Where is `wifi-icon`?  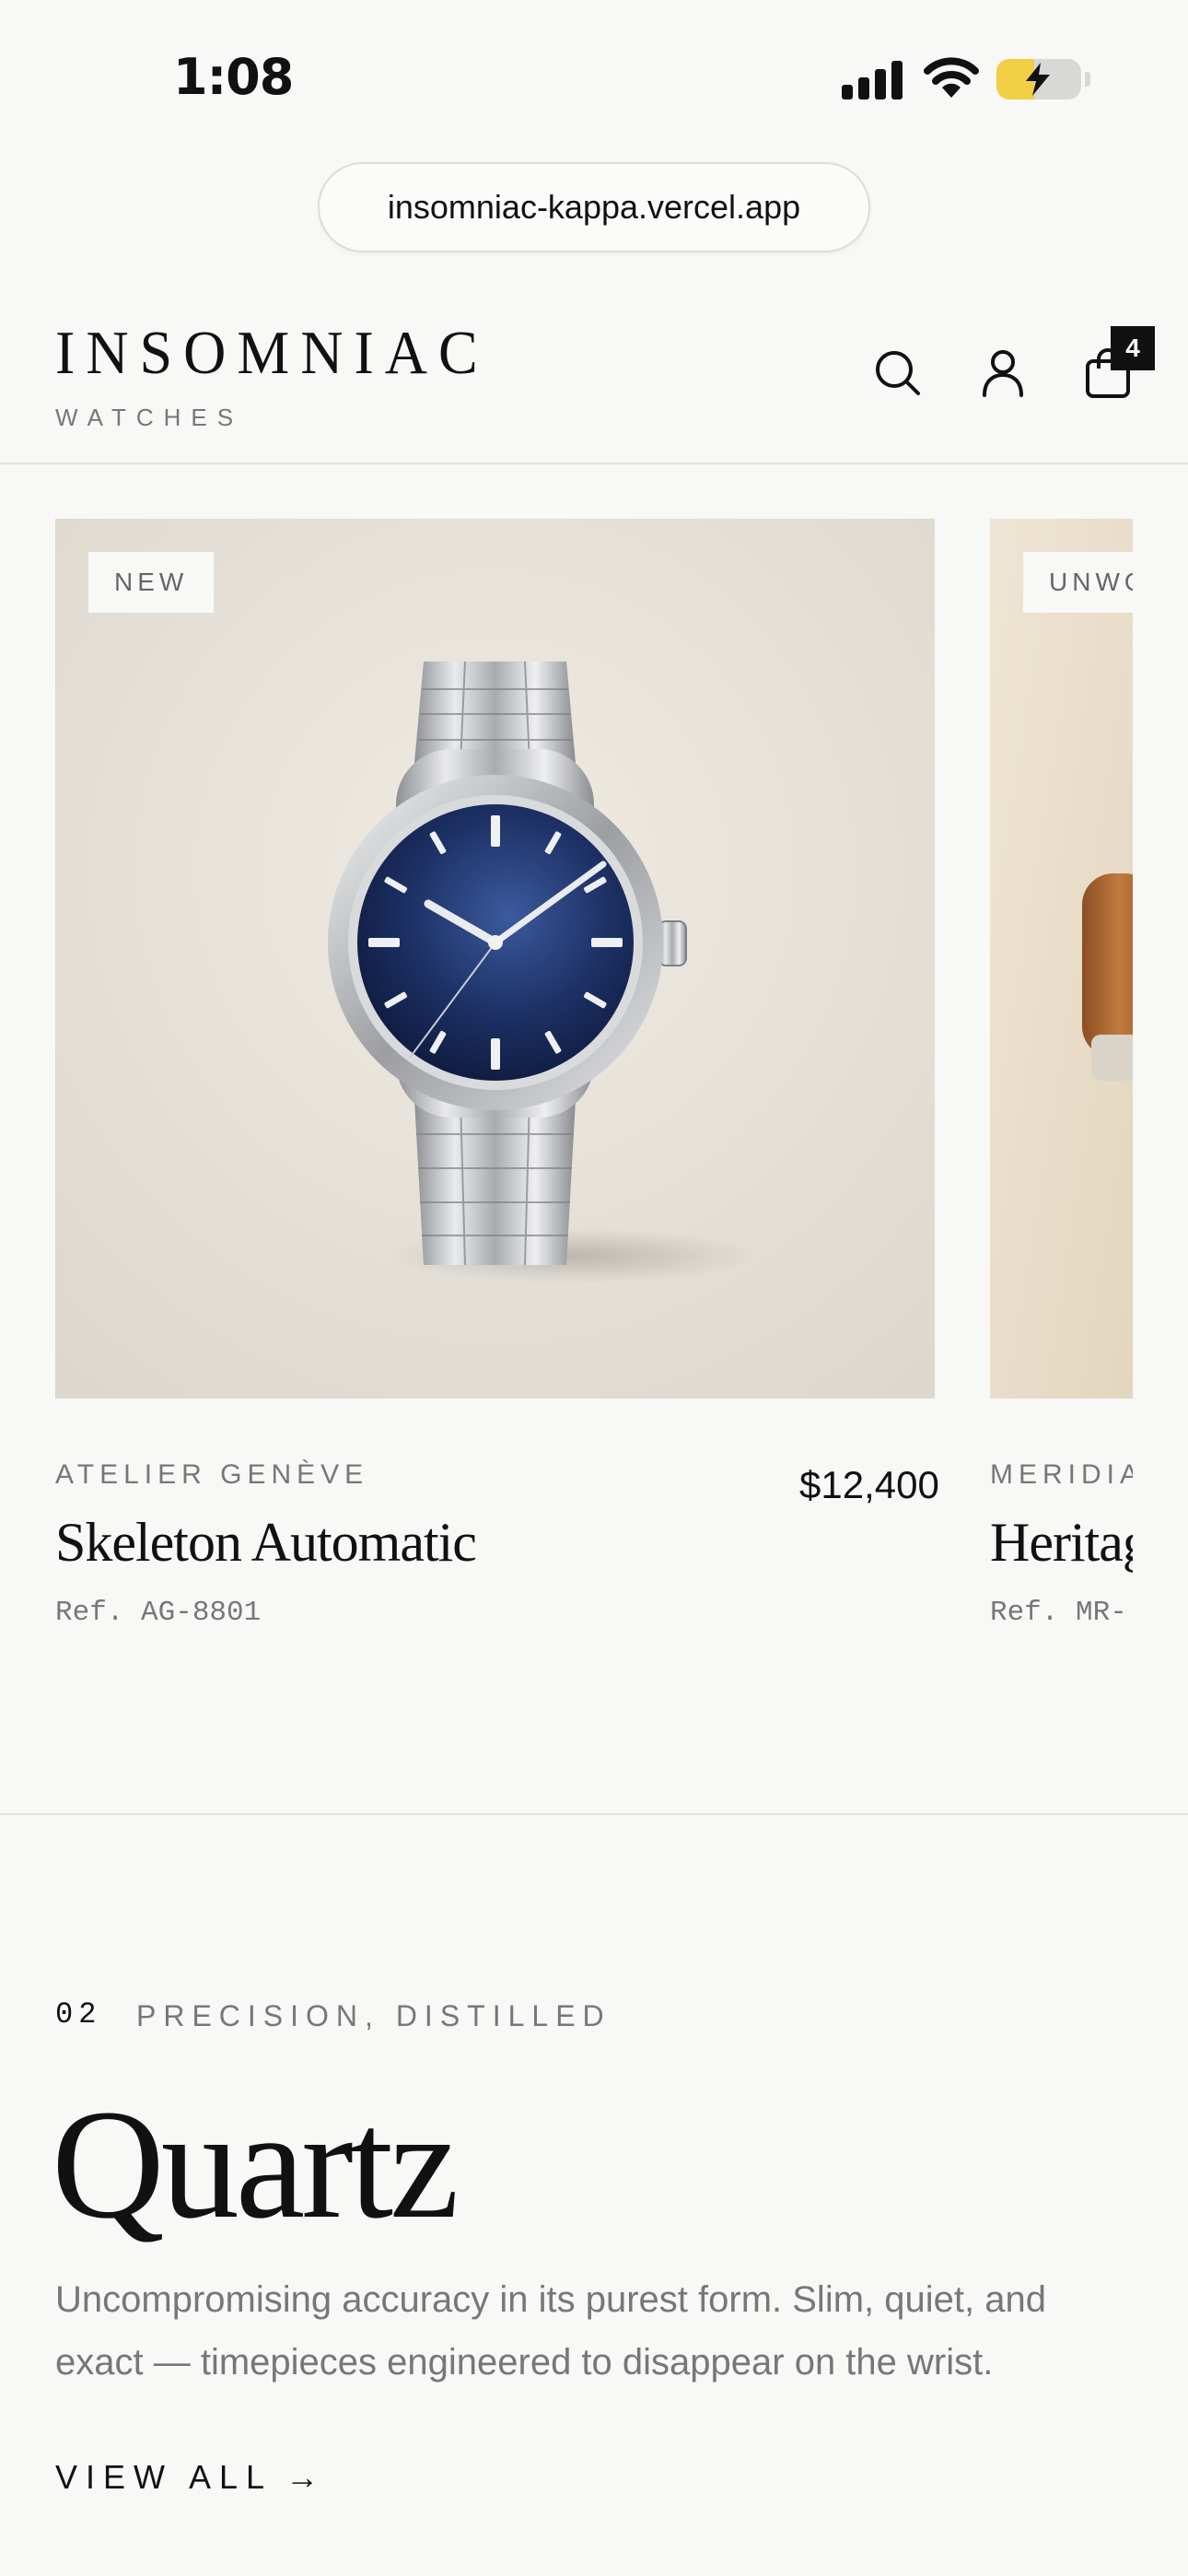 wifi-icon is located at coordinates (951, 77).